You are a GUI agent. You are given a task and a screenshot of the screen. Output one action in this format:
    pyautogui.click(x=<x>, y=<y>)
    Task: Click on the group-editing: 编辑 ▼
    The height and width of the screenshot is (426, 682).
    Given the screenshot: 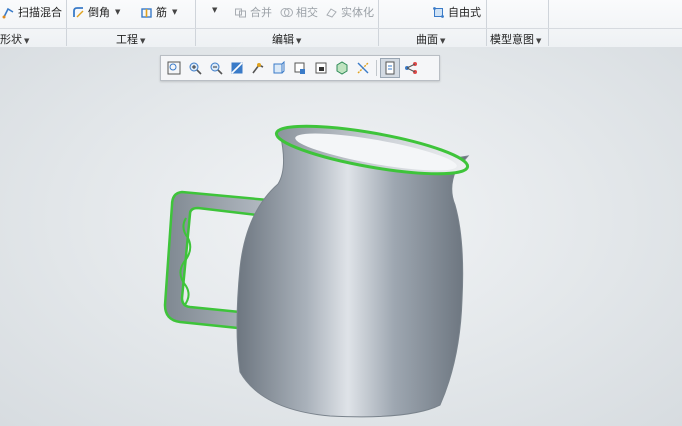 What is the action you would take?
    pyautogui.click(x=286, y=39)
    